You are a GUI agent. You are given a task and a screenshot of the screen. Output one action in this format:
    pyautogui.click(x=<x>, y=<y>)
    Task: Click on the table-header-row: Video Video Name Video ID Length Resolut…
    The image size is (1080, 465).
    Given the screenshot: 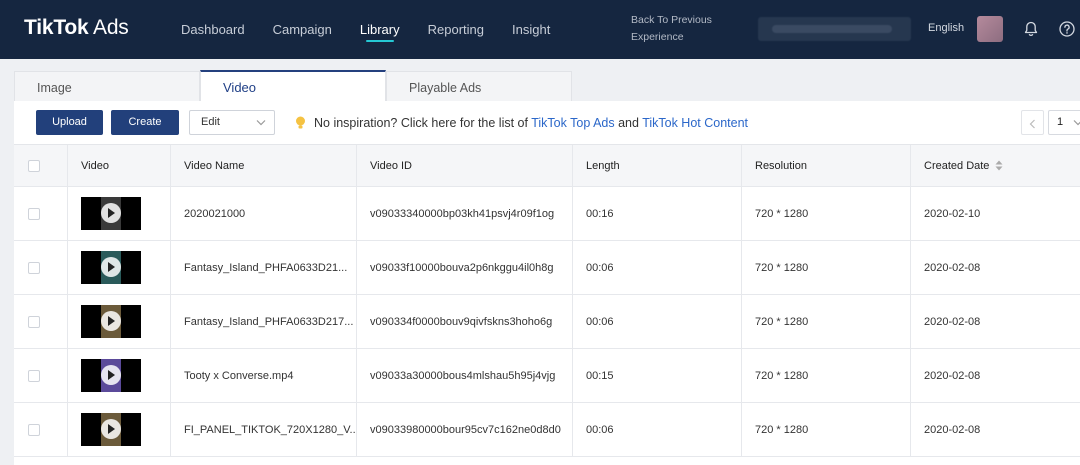 What is the action you would take?
    pyautogui.click(x=547, y=166)
    